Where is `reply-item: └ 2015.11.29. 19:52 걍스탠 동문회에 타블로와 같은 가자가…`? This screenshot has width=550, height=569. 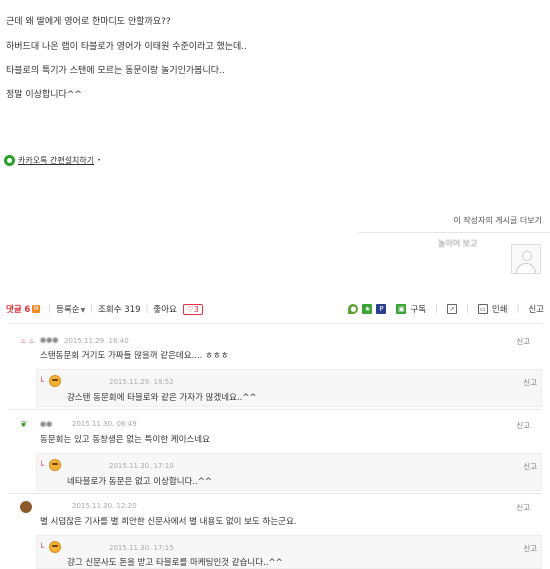
reply-item: └ 2015.11.29. 19:52 걍스탠 동문회에 타블로와 같은 가자가… is located at coordinates (289, 388).